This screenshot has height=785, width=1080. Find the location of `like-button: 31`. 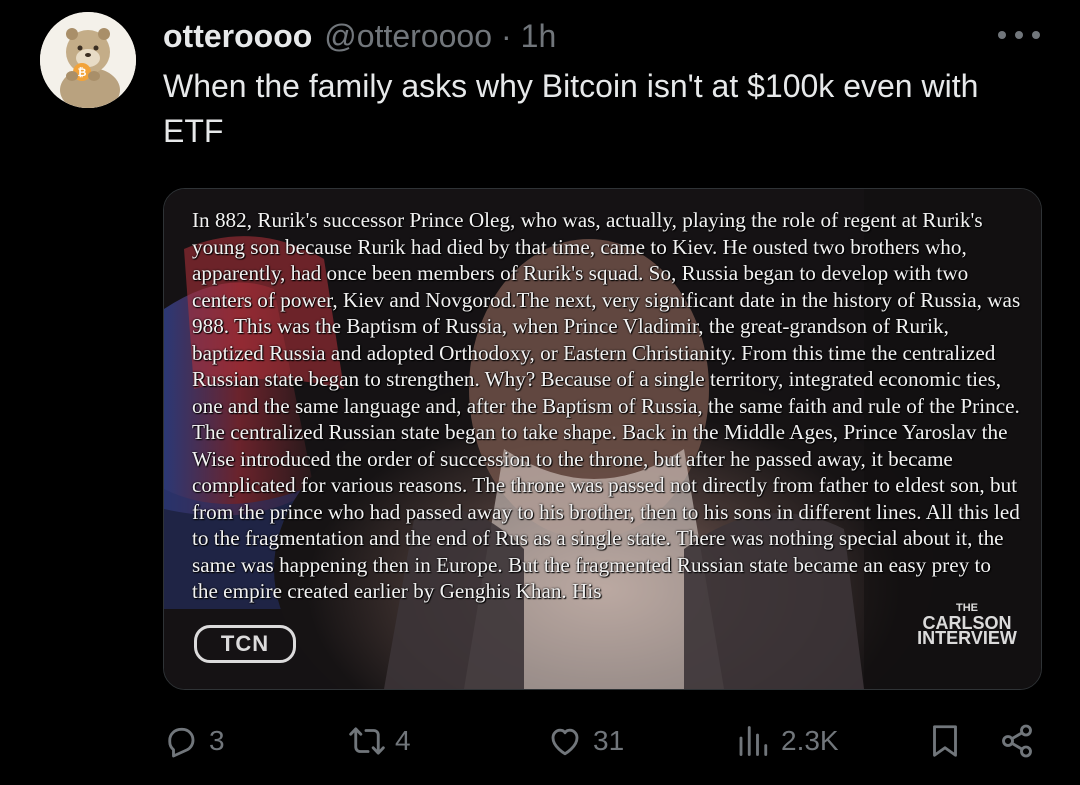

like-button: 31 is located at coordinates (585, 741).